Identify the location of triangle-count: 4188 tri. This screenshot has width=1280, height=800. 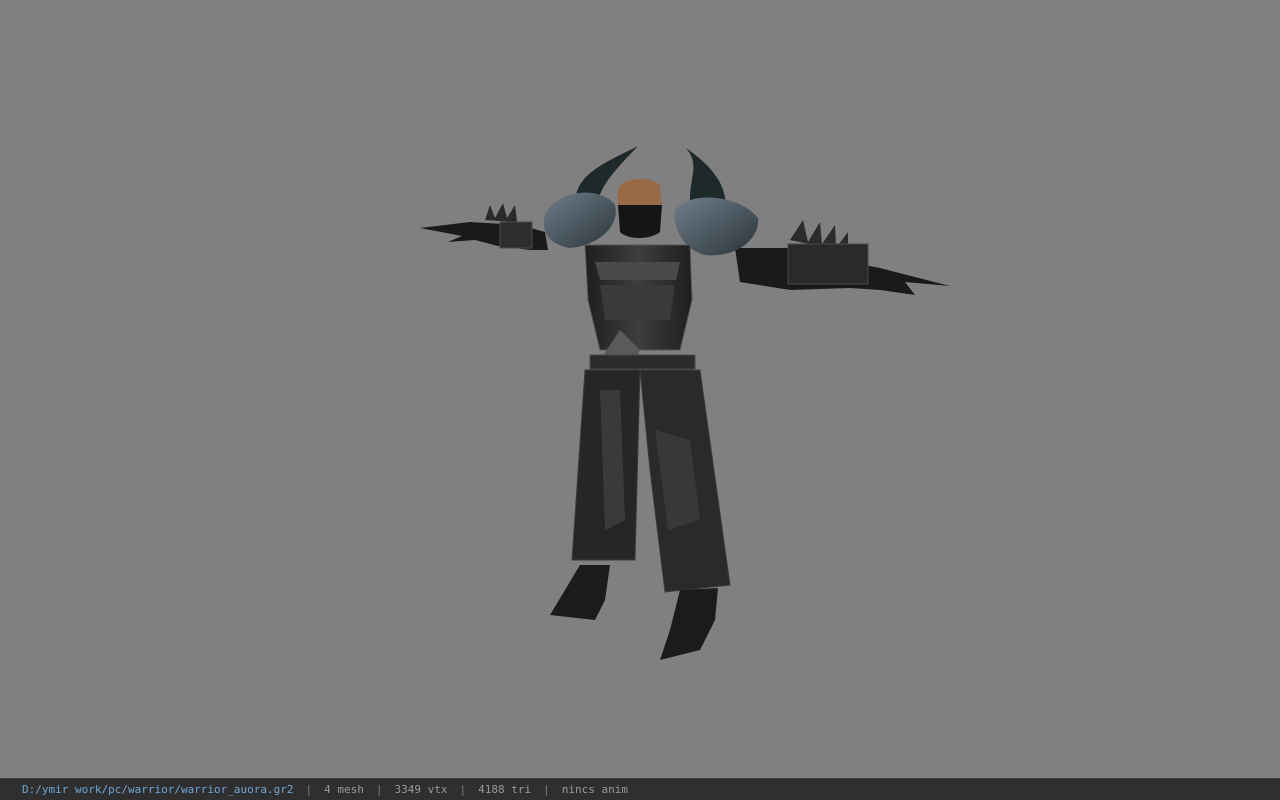
(505, 789).